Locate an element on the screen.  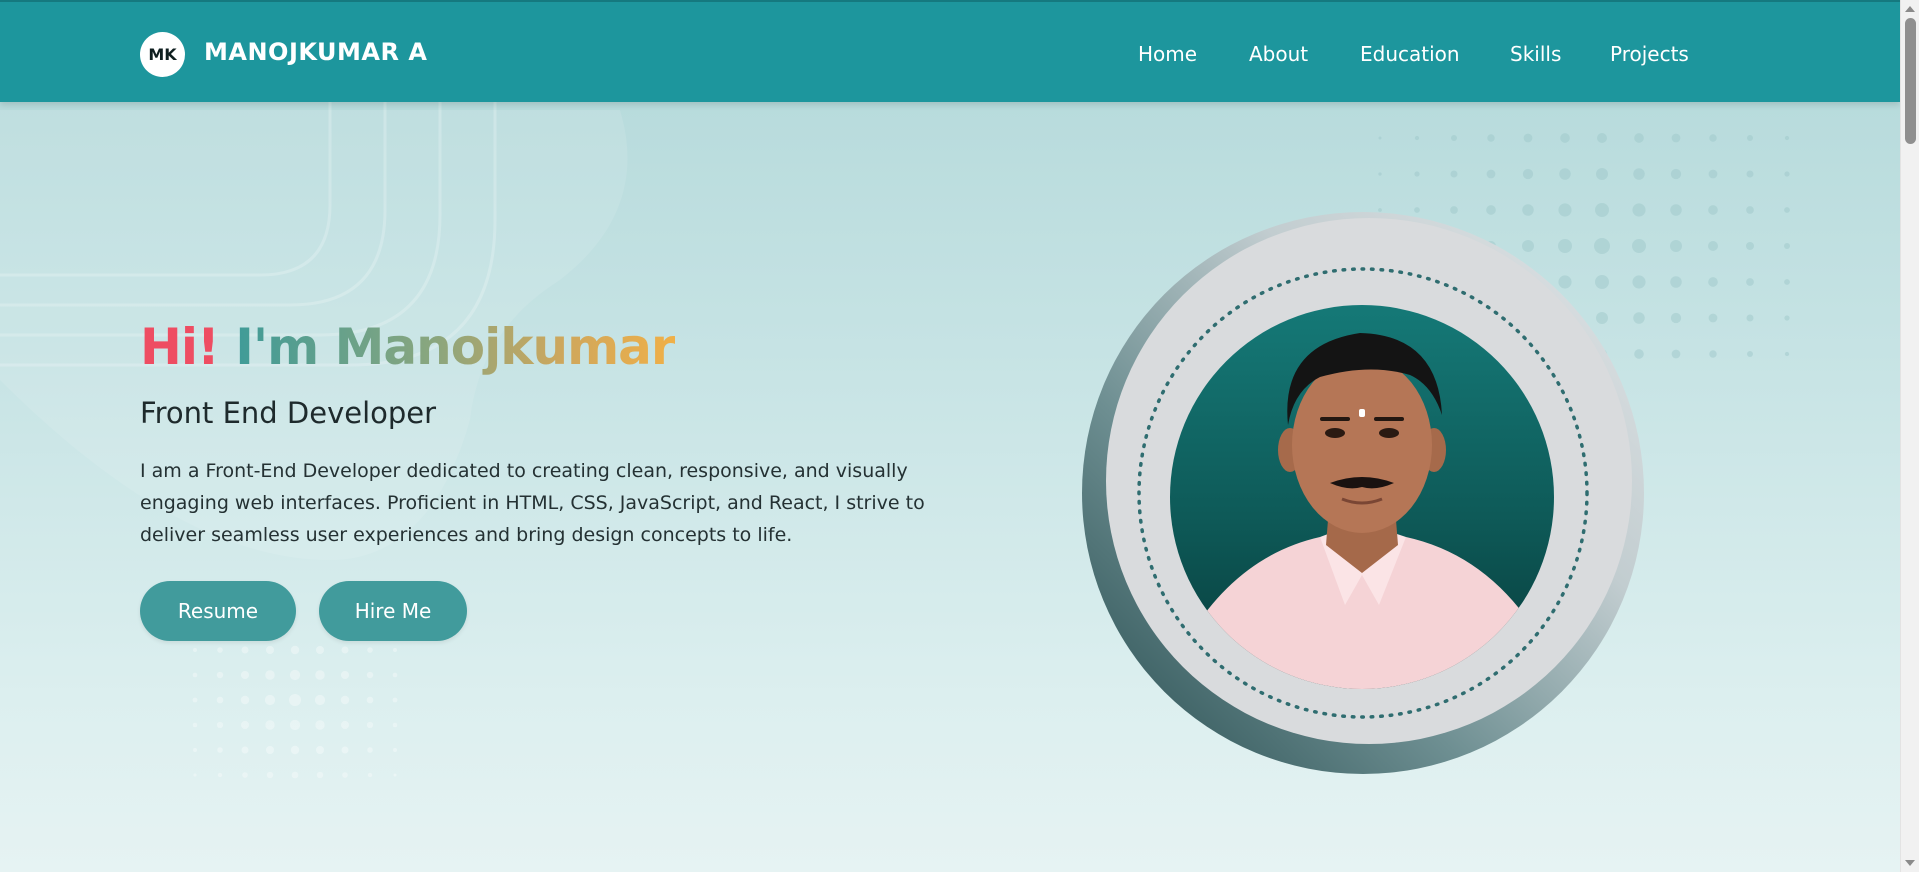
logo-badge: MK is located at coordinates (162, 54).